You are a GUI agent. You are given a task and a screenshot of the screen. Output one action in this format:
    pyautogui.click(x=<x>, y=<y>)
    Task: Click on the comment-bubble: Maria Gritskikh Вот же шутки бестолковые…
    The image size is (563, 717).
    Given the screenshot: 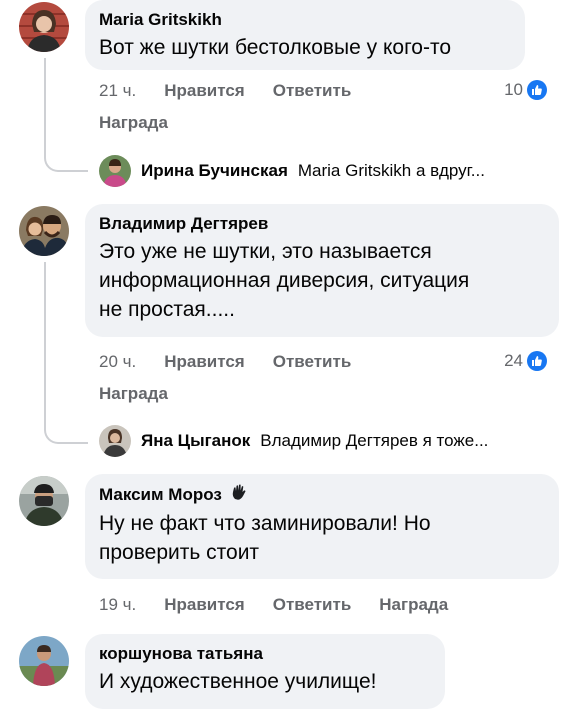 What is the action you would take?
    pyautogui.click(x=305, y=35)
    